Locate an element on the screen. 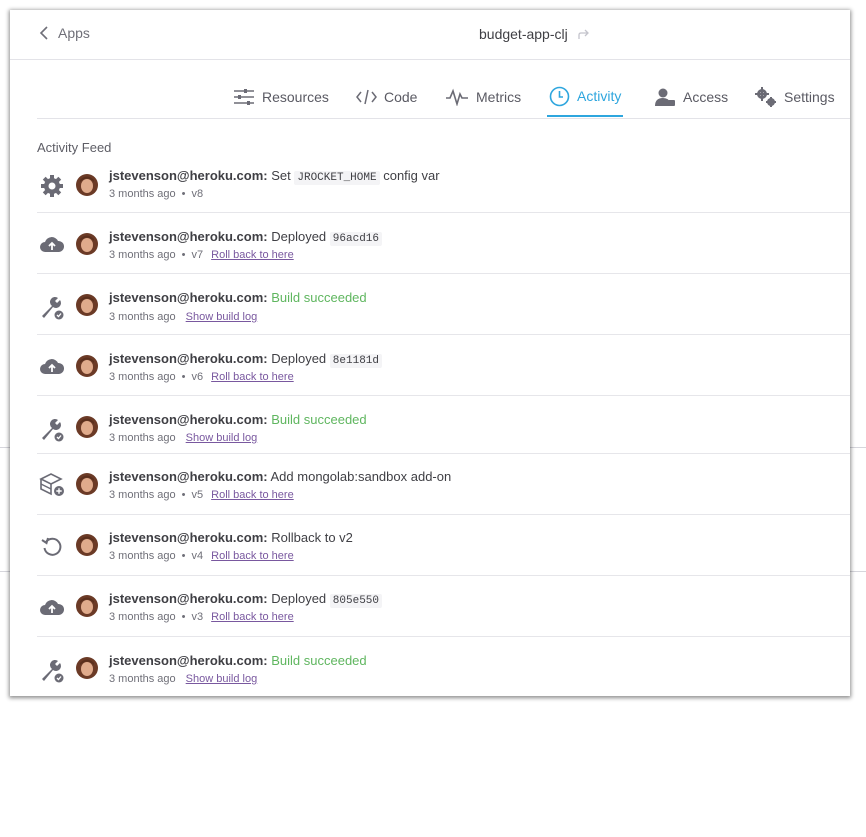  tab-label: Settings is located at coordinates (809, 97).